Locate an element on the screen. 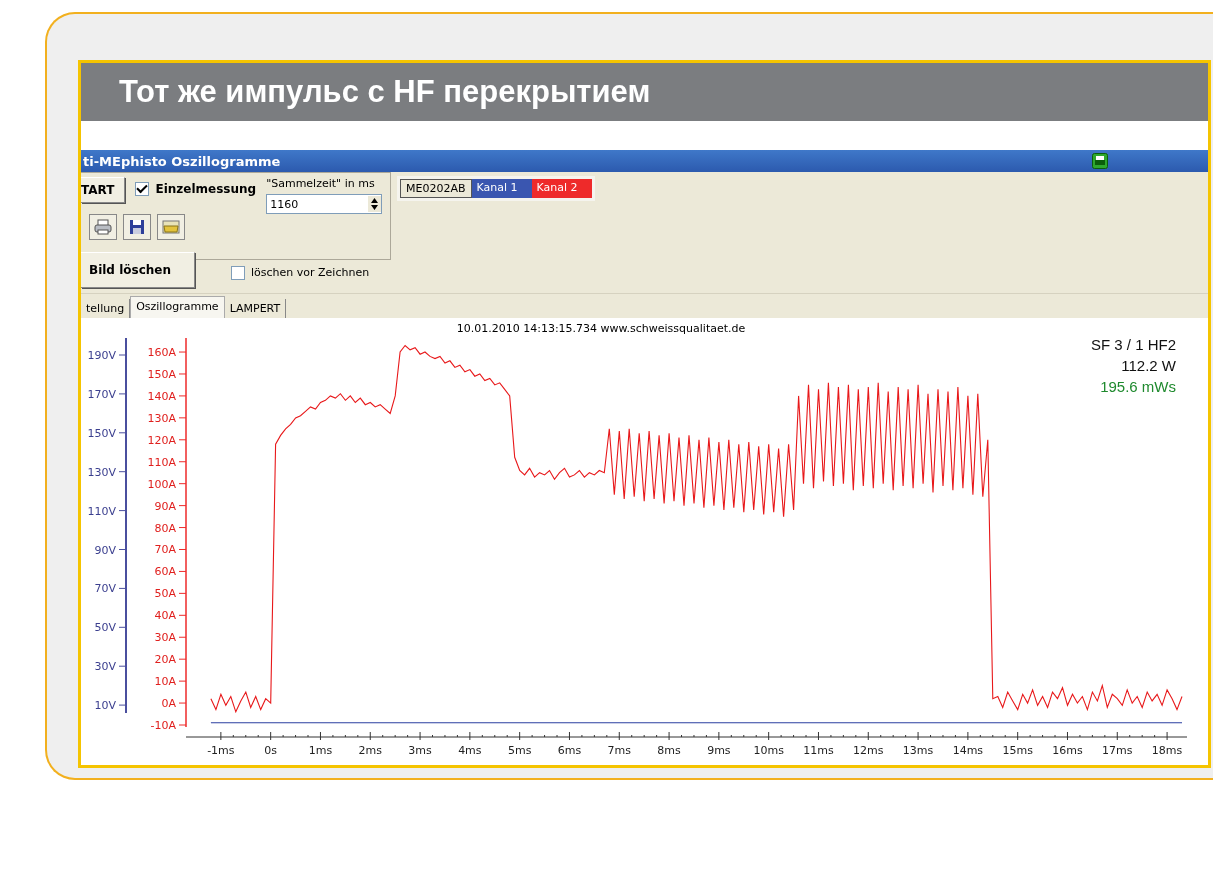  measurement-value: 195.6 mWs is located at coordinates (1138, 386).